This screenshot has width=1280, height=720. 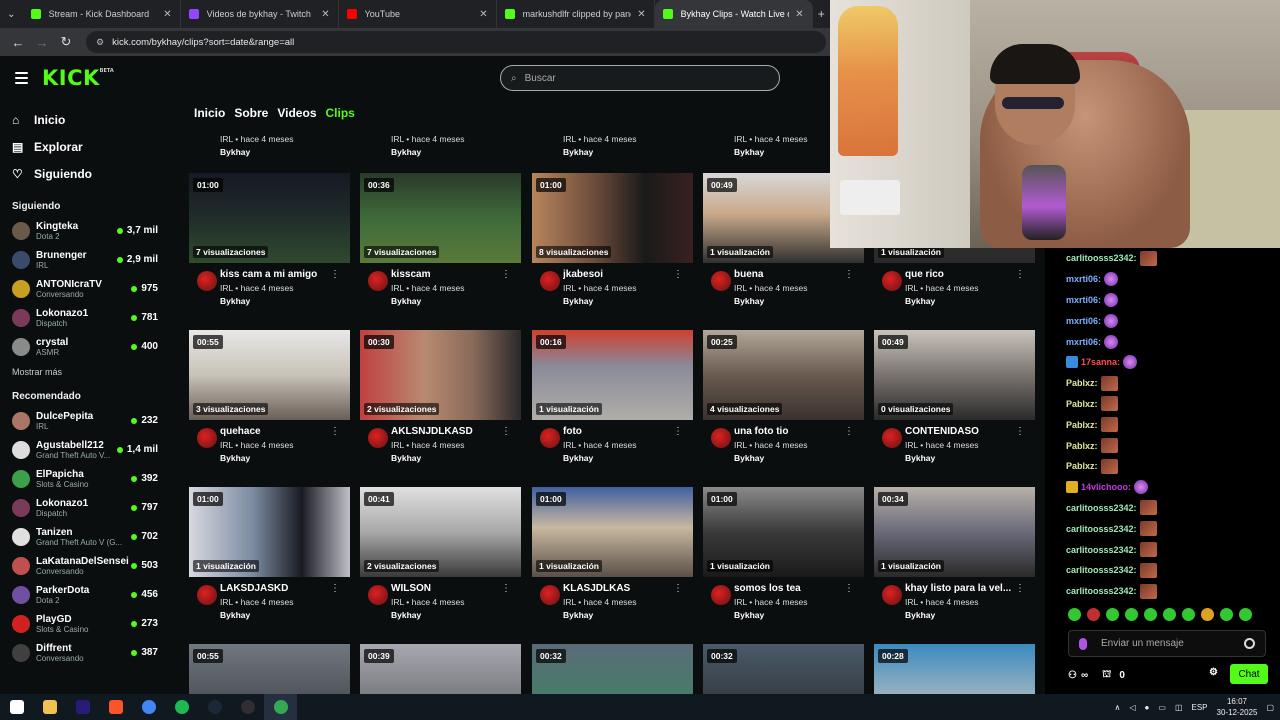 I want to click on gift-icon: ⛫, so click(x=1106, y=675).